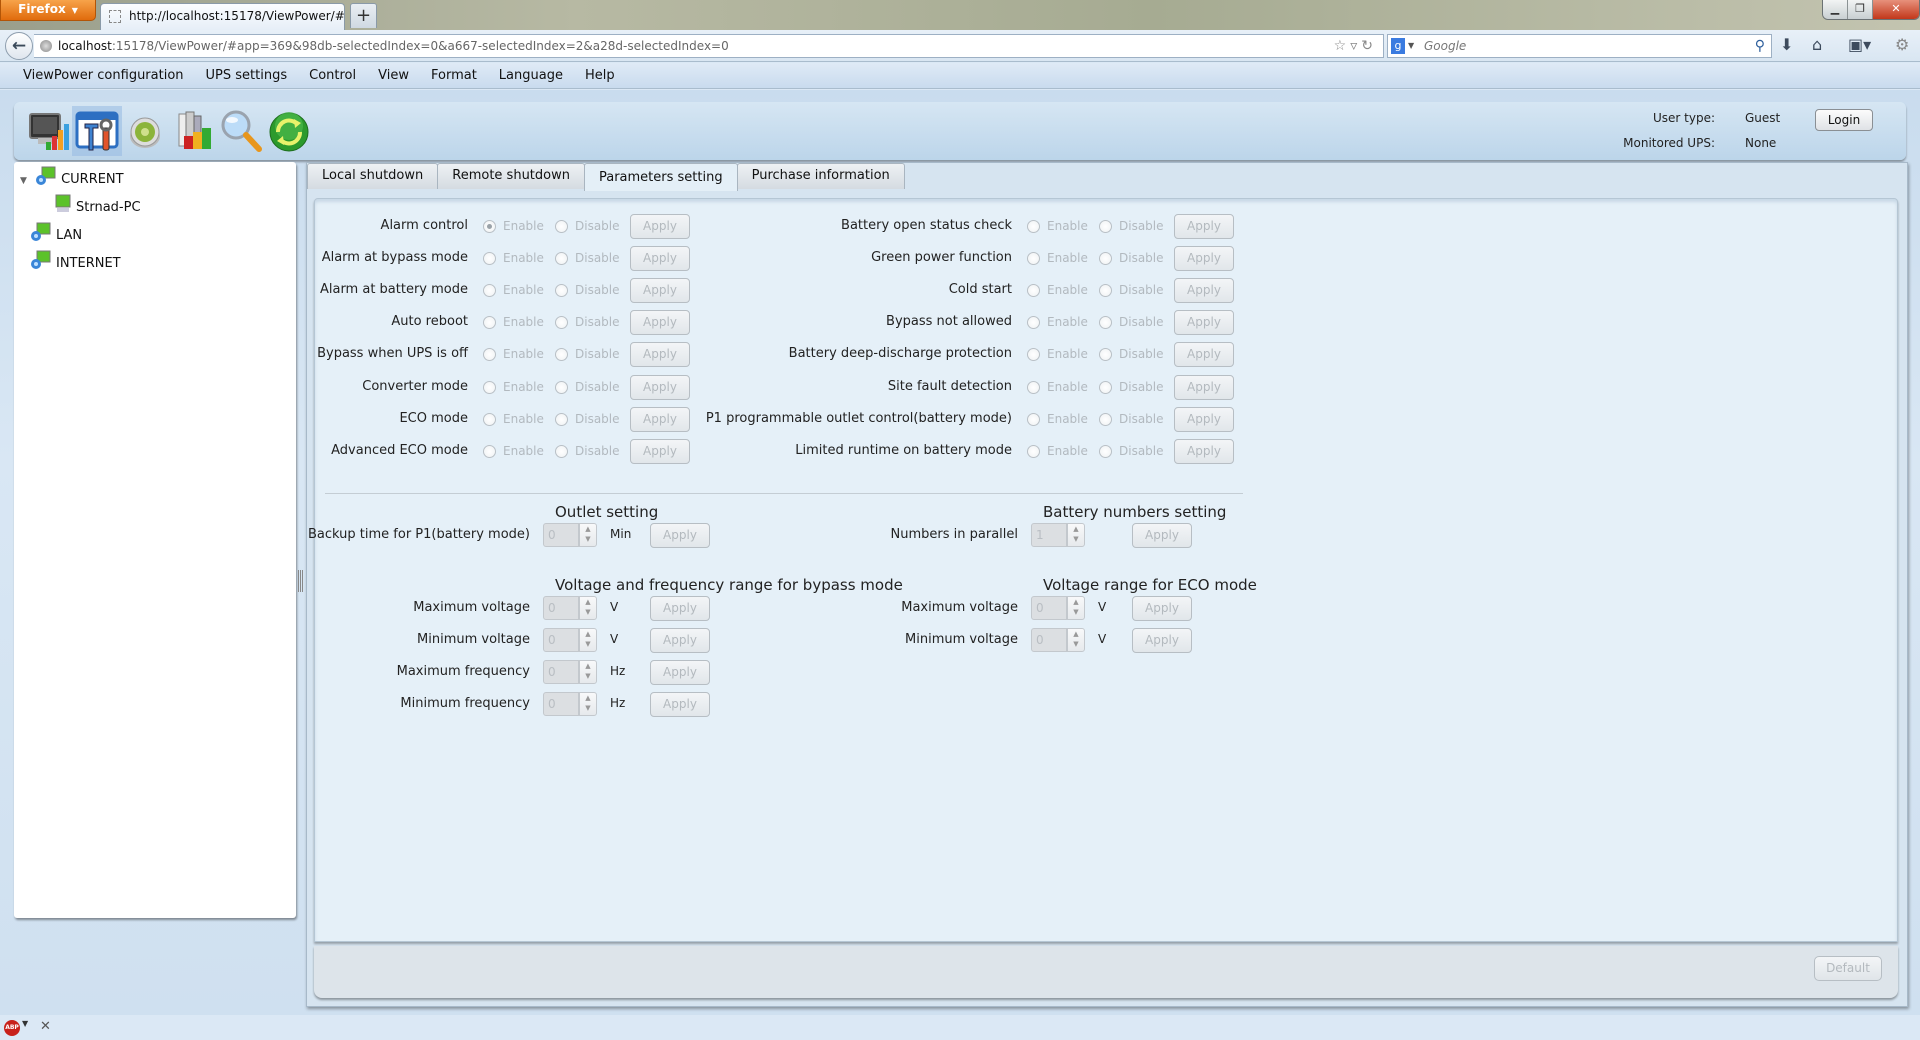 The width and height of the screenshot is (1920, 1040). I want to click on menu-language: Language, so click(531, 75).